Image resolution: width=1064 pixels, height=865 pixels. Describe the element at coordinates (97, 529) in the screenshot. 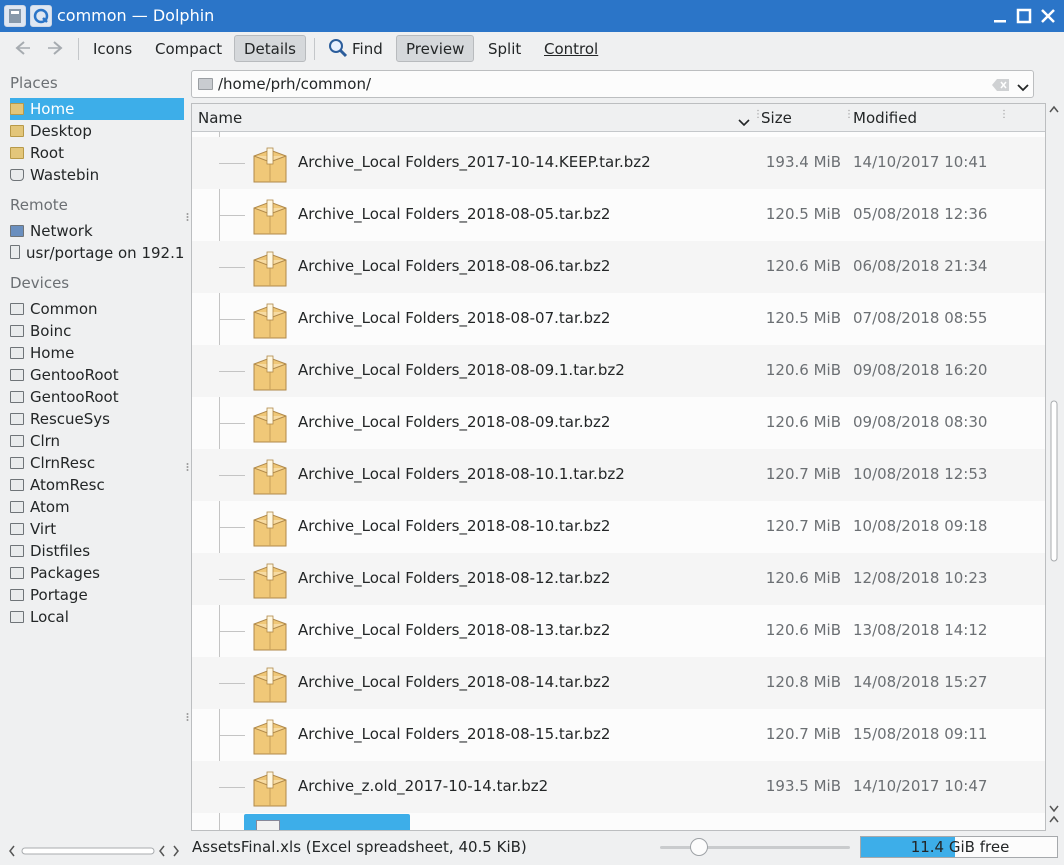

I see `device-item: Virt` at that location.